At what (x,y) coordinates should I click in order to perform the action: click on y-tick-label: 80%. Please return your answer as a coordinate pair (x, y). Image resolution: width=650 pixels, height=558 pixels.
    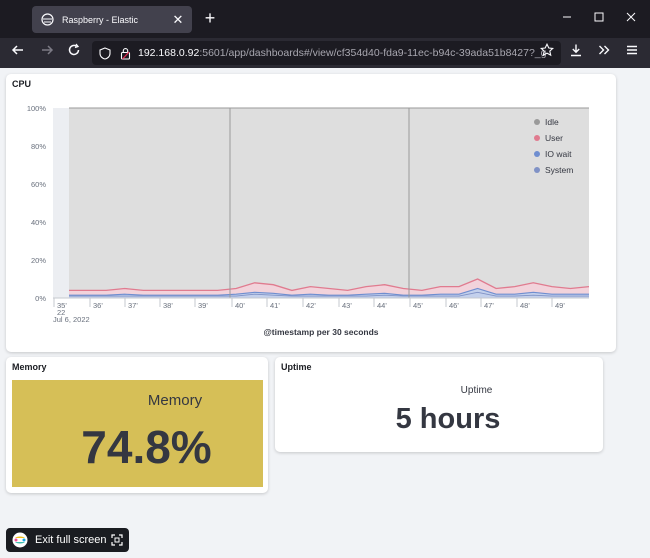
    Looking at the image, I should click on (38, 146).